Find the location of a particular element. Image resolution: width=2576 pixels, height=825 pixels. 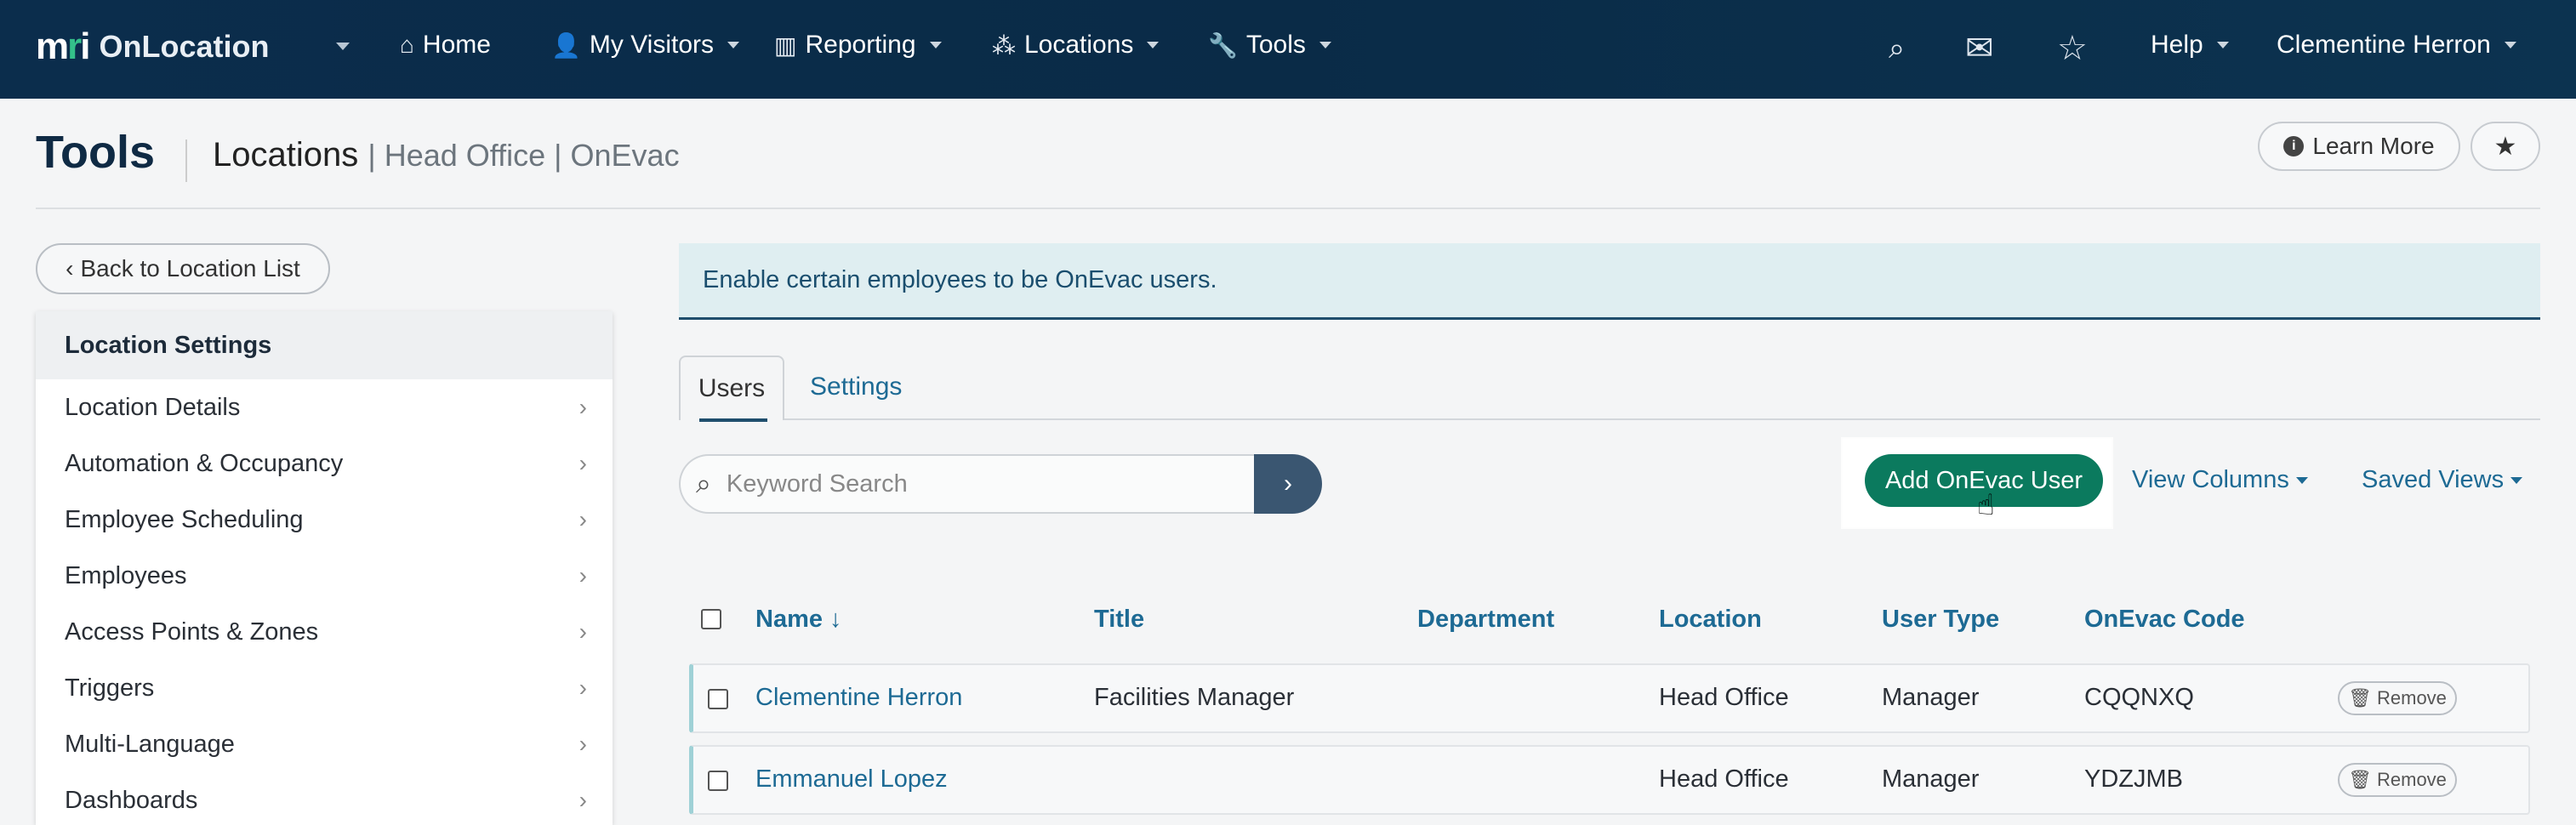

nav-help: Help is located at coordinates (2190, 45).